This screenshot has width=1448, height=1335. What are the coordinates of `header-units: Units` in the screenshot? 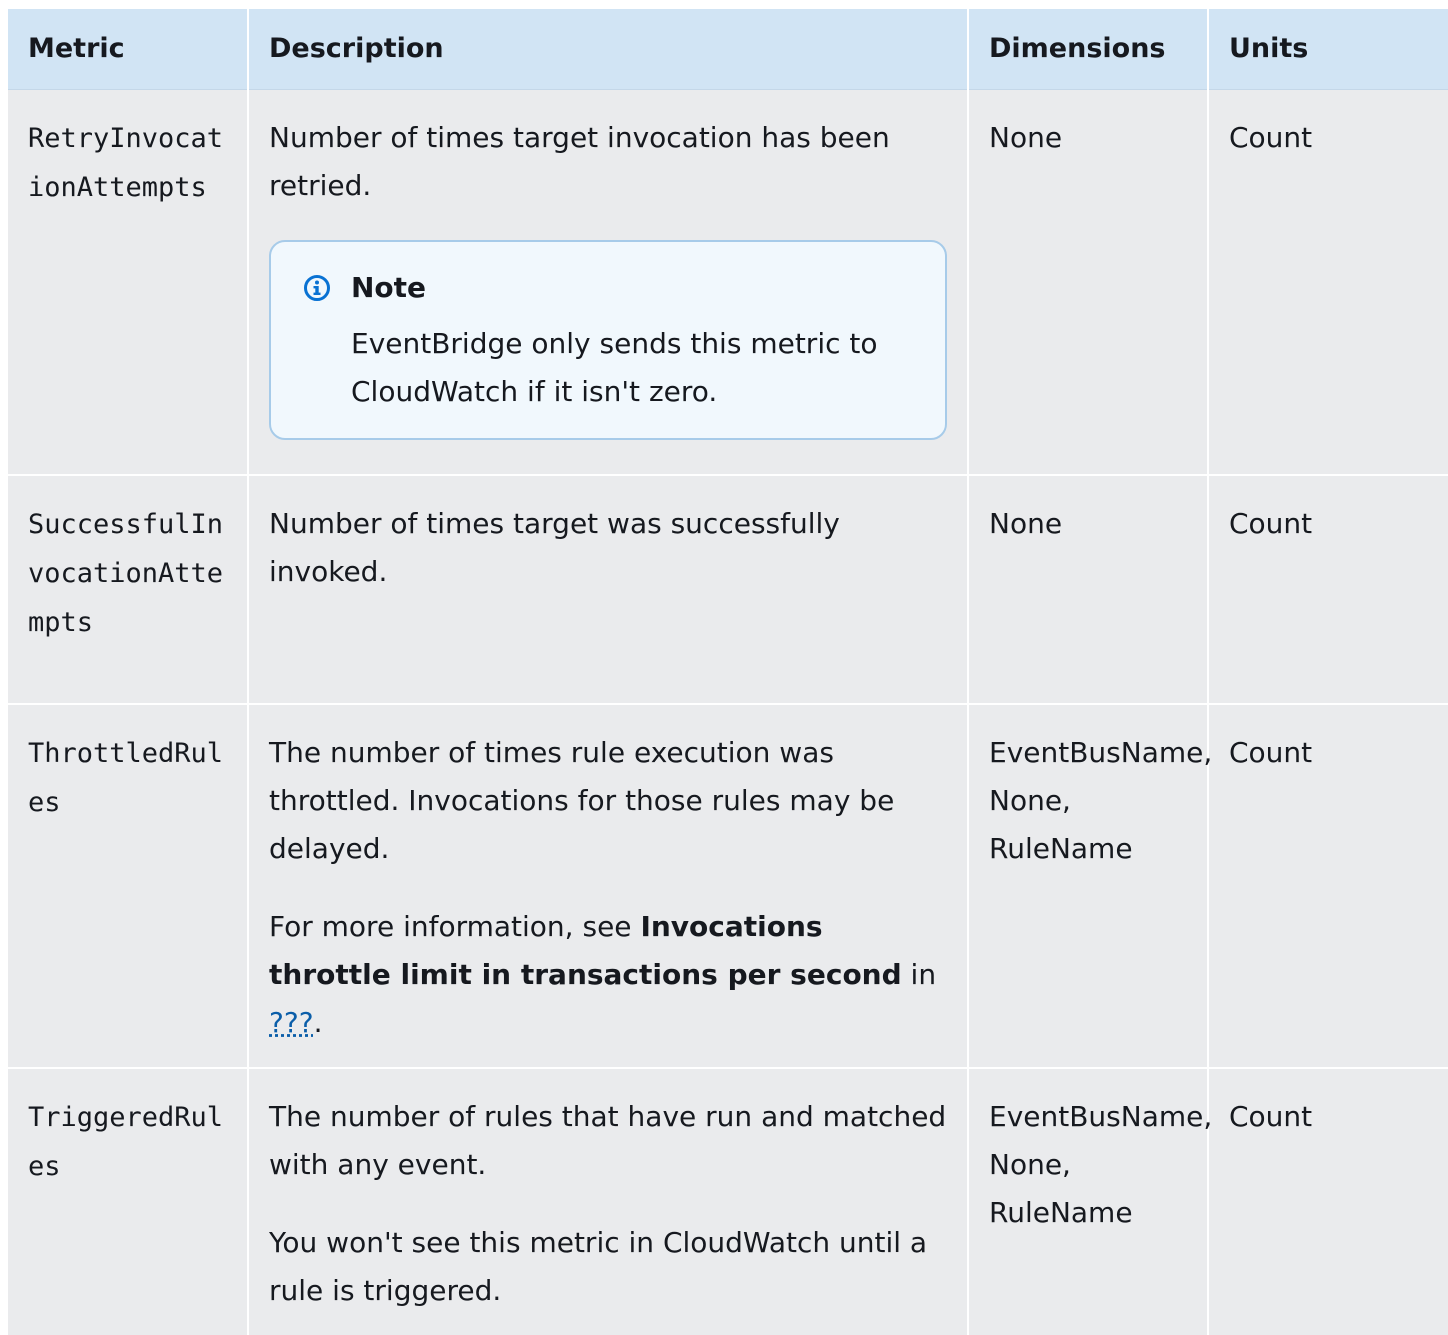 It's located at (1327, 49).